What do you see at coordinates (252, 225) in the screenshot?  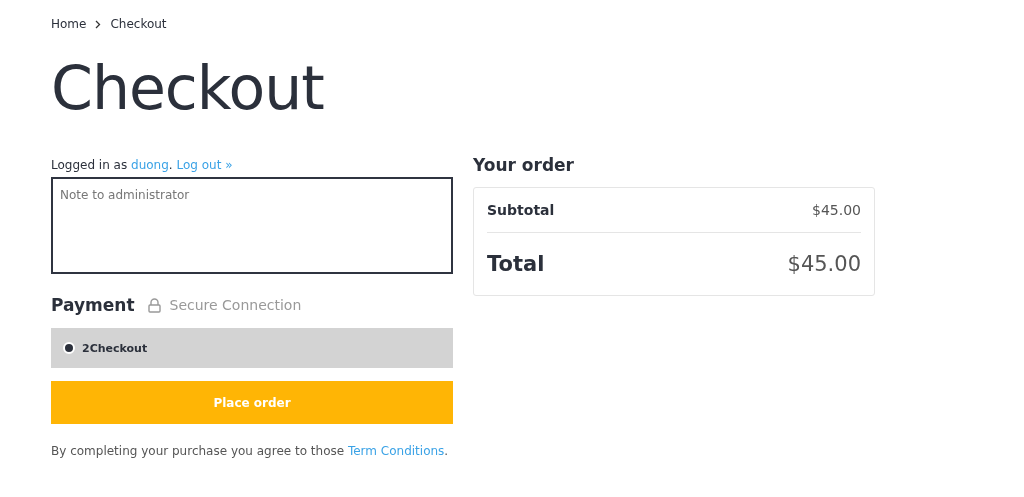 I see `note-field: Note to administrator` at bounding box center [252, 225].